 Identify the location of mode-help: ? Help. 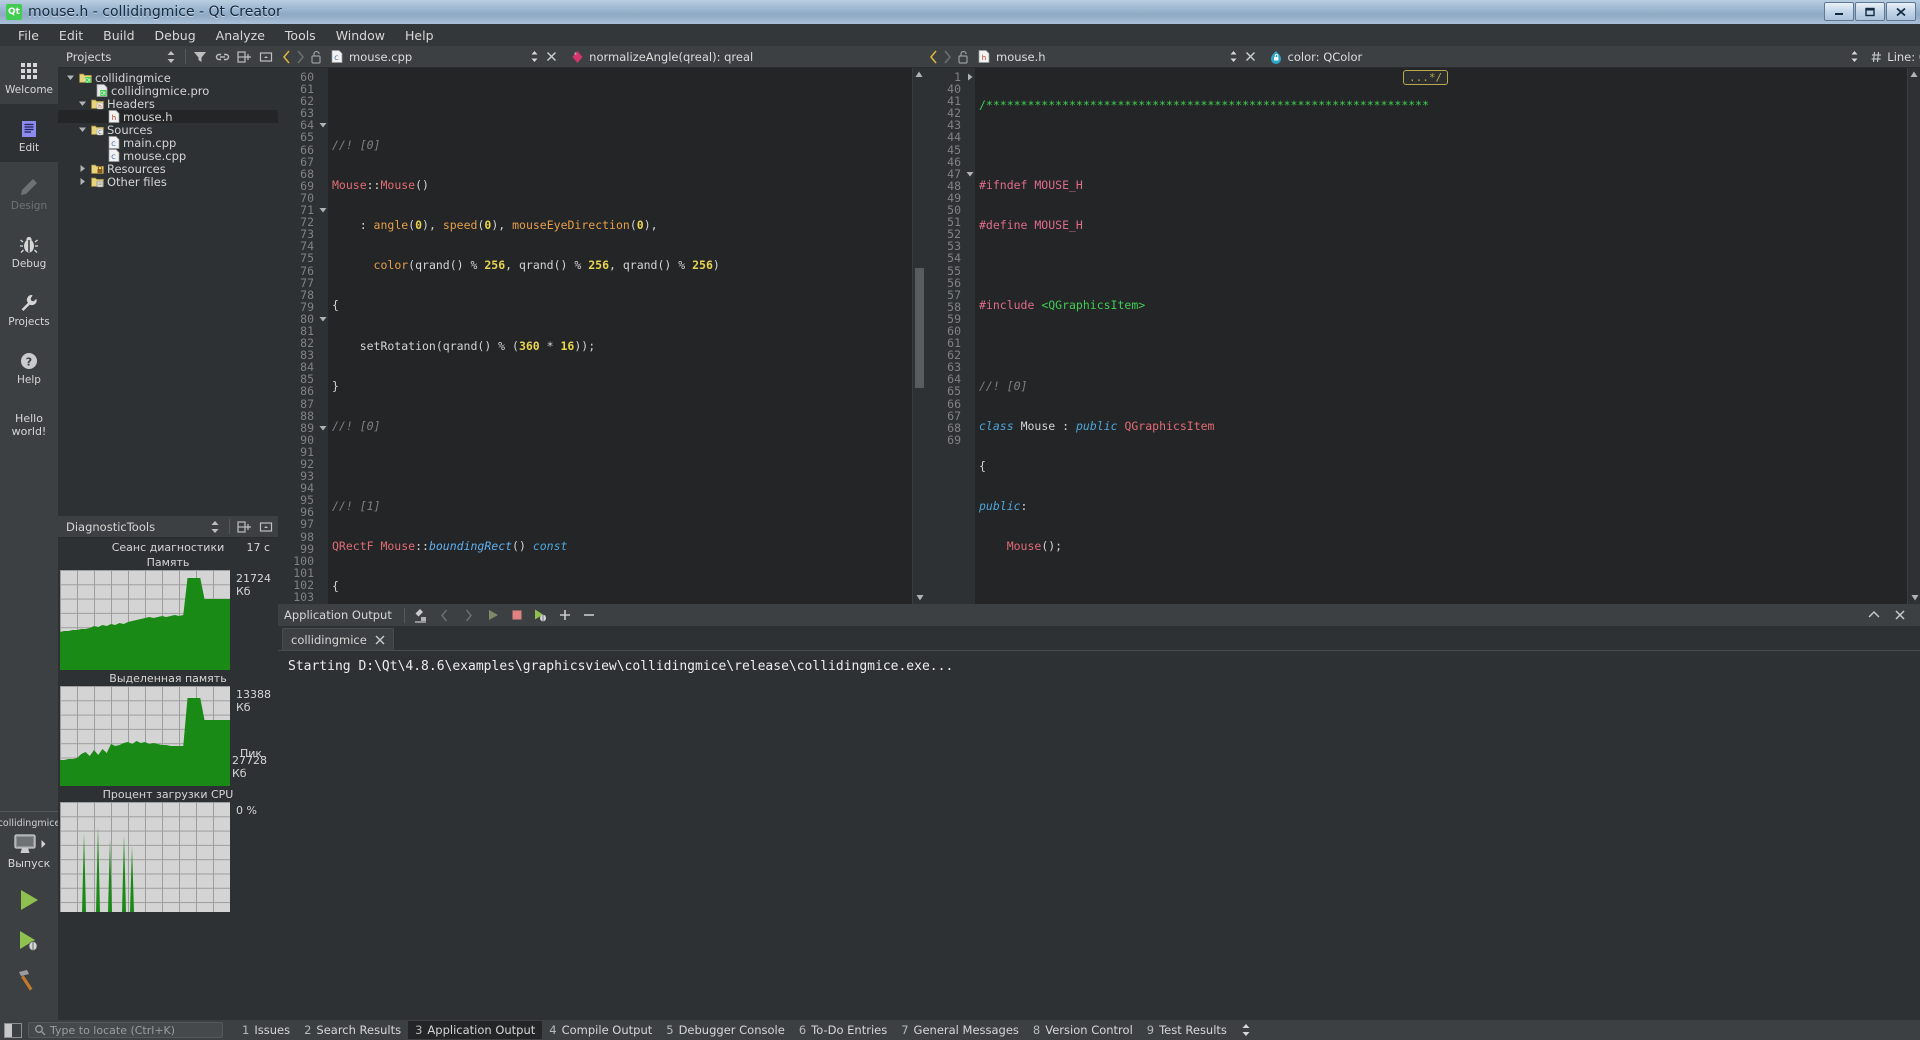
(29, 365).